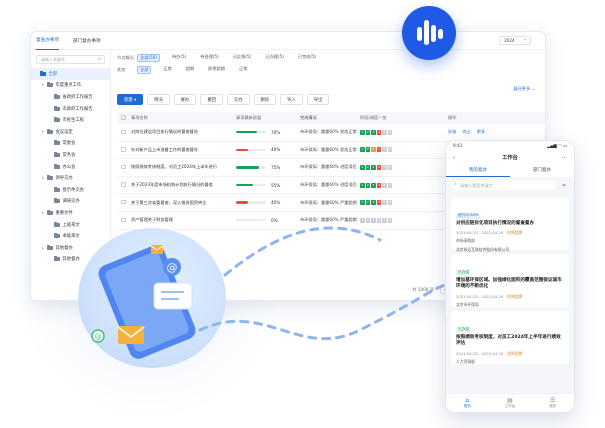 This screenshot has height=428, width=605. I want to click on chat-bubble-icon, so click(173, 296).